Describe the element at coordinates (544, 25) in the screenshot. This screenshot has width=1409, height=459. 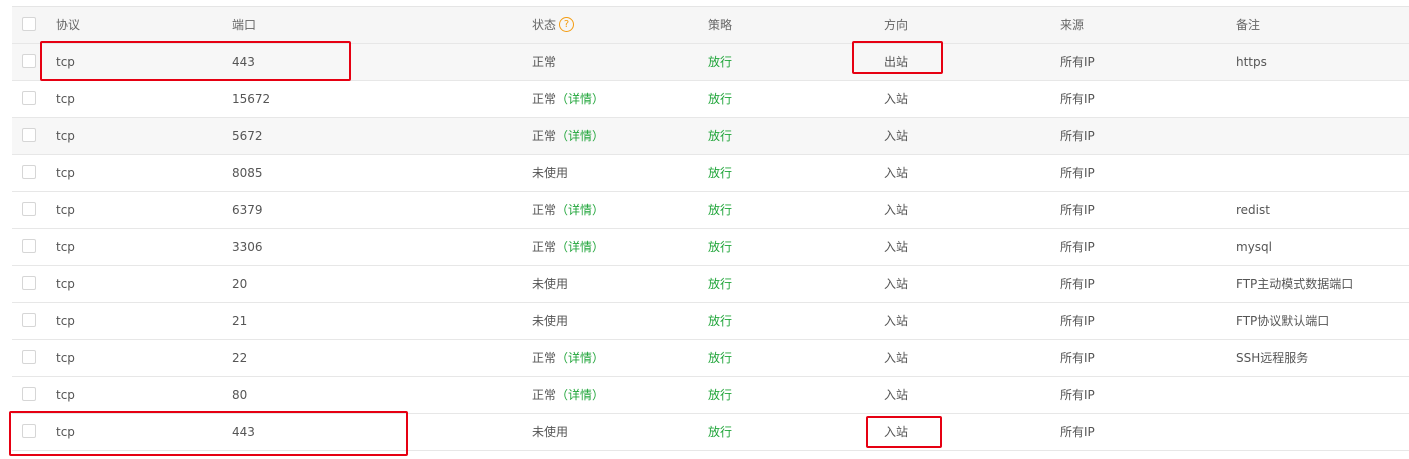
I see `header-status-label: 状态` at that location.